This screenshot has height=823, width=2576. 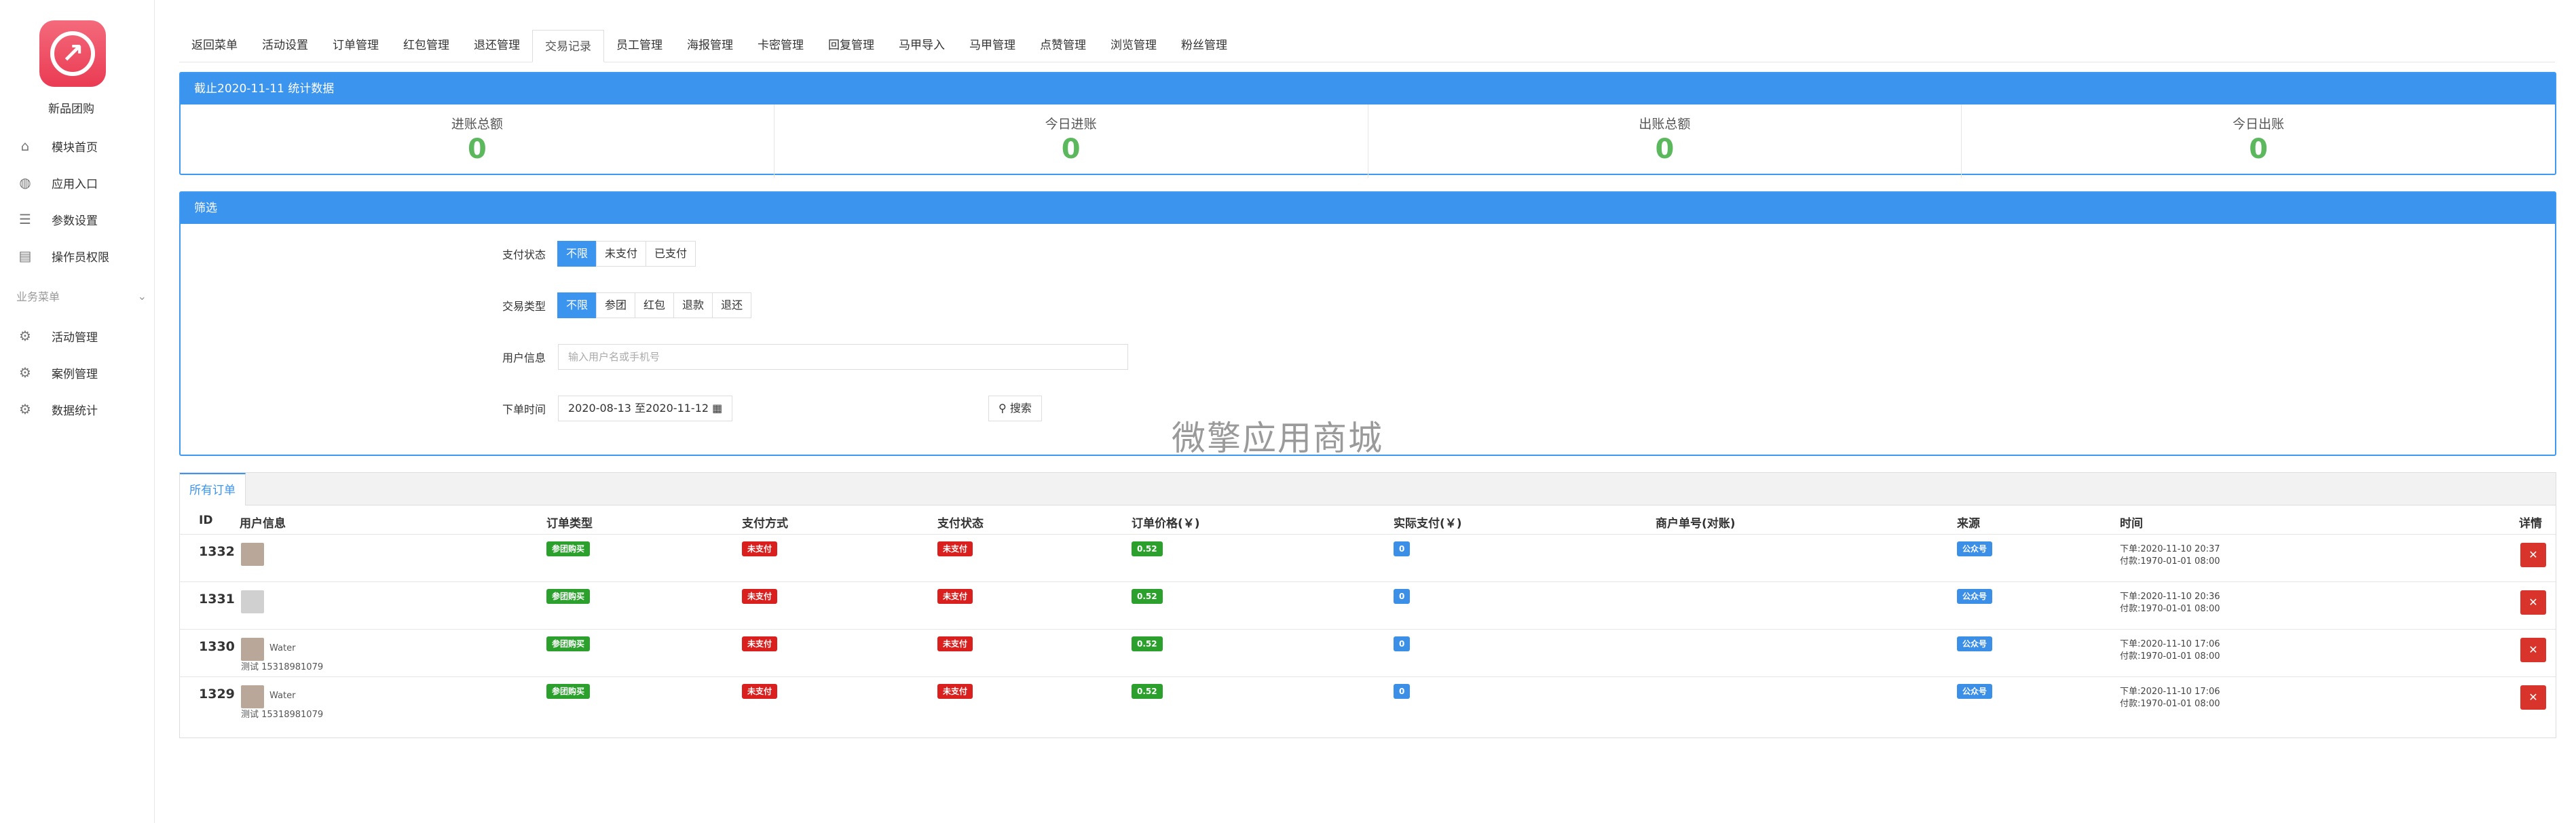 I want to click on tab-orders: 订单管理, so click(x=355, y=45).